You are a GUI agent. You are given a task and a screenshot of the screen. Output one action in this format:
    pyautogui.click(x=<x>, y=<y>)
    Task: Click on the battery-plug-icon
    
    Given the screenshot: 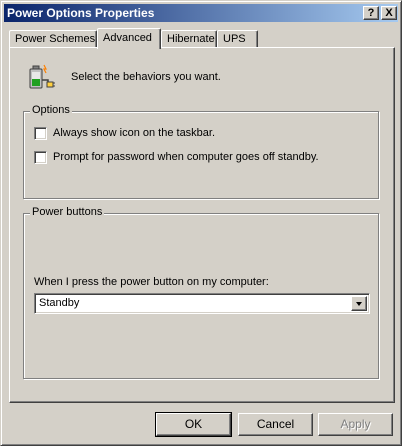 What is the action you would take?
    pyautogui.click(x=42, y=76)
    